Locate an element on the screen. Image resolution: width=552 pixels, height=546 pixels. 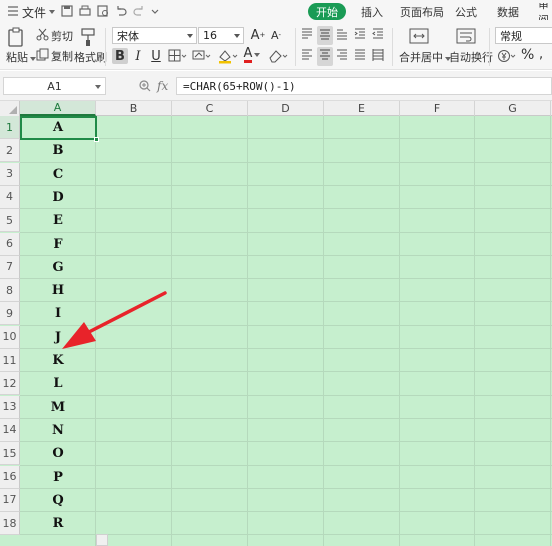
row-header-15: 15 is located at coordinates (10, 454).